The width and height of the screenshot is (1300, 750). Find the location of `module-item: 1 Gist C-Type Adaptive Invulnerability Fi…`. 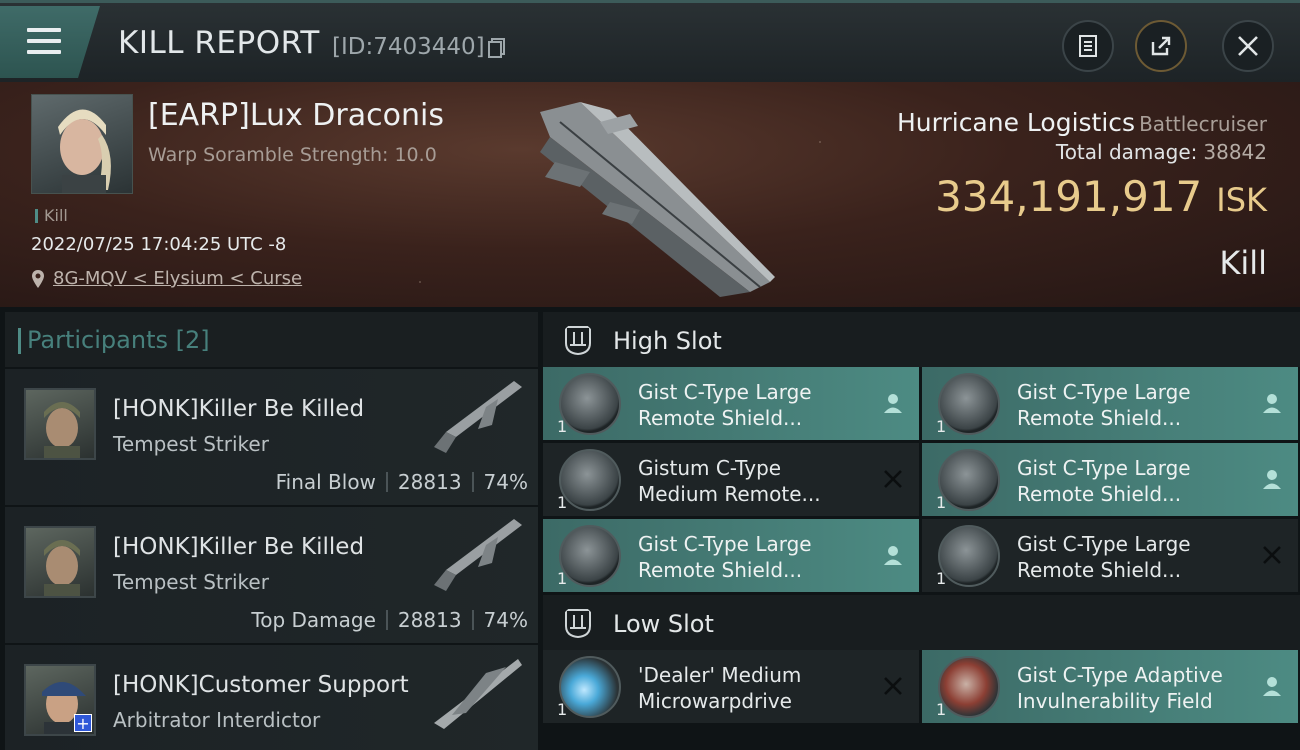

module-item: 1 Gist C-Type Adaptive Invulnerability Fi… is located at coordinates (1110, 686).